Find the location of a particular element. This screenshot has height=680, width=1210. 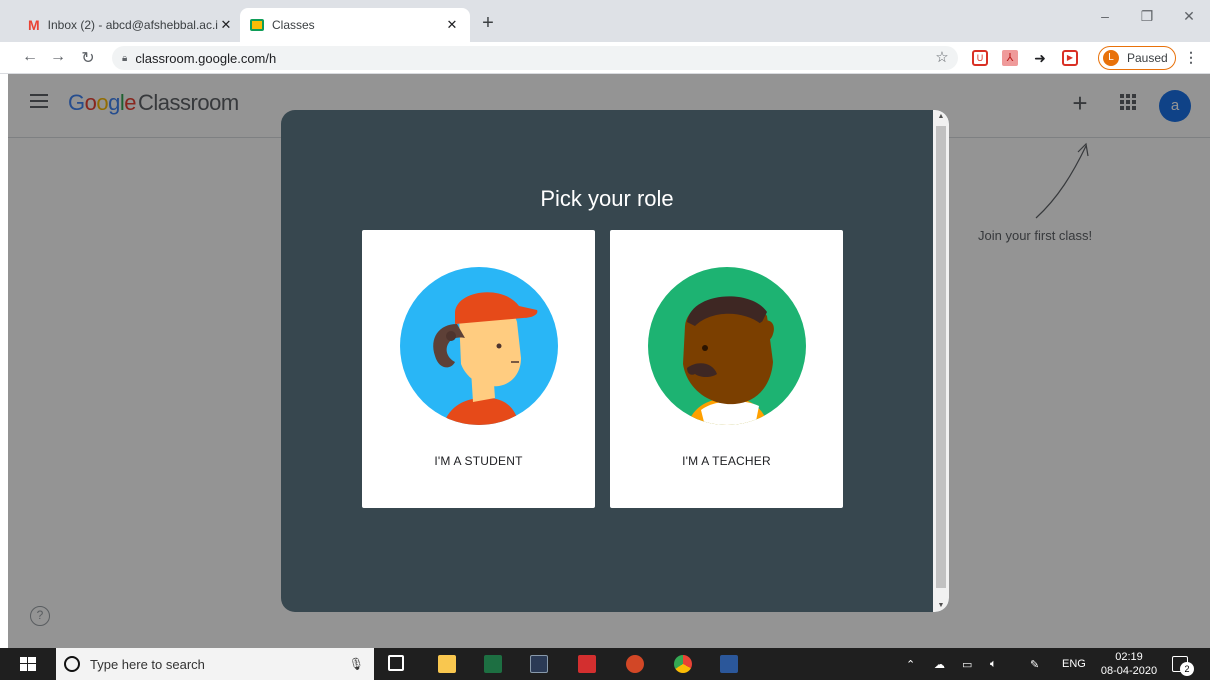

teacher-role-label: I'M A TEACHER is located at coordinates (726, 461).